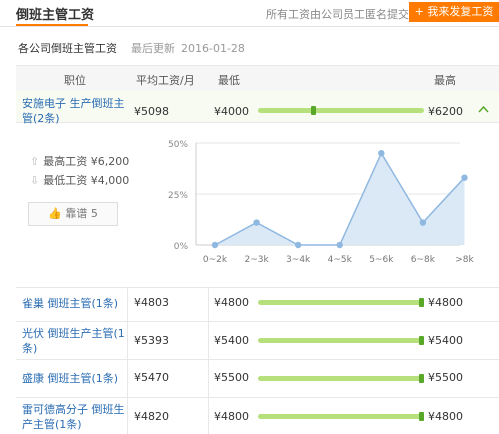  I want to click on min-salary: ¥4000, so click(231, 111).